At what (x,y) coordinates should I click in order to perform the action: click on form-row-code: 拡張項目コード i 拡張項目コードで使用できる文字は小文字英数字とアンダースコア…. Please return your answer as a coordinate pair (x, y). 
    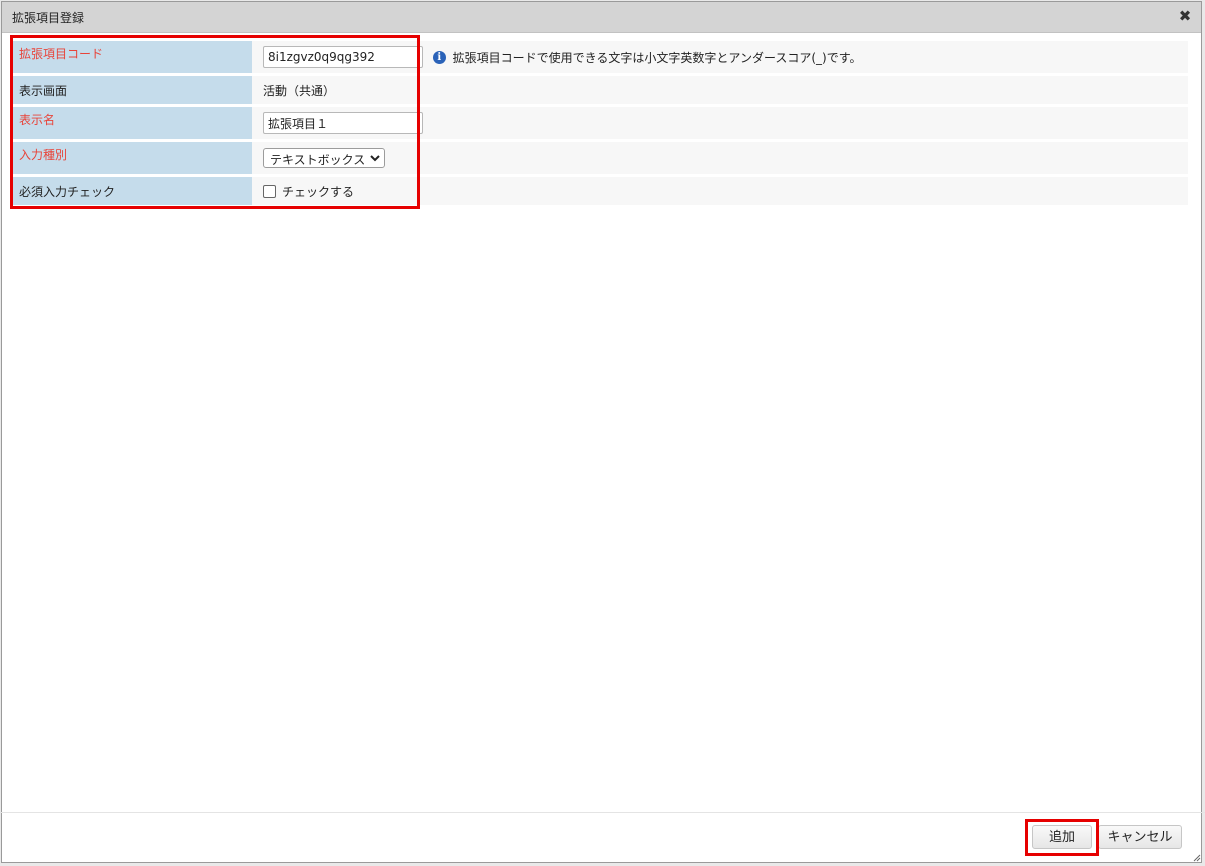
    Looking at the image, I should click on (600, 57).